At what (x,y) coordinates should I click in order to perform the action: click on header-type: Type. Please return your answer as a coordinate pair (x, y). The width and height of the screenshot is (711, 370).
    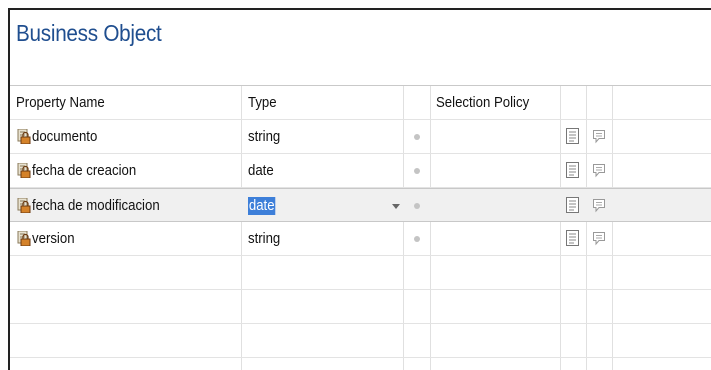
    Looking at the image, I should click on (264, 103).